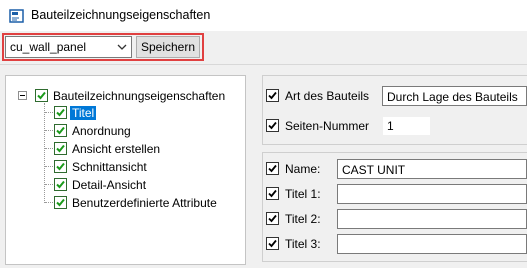  I want to click on name-input: CAST UNIT, so click(432, 169).